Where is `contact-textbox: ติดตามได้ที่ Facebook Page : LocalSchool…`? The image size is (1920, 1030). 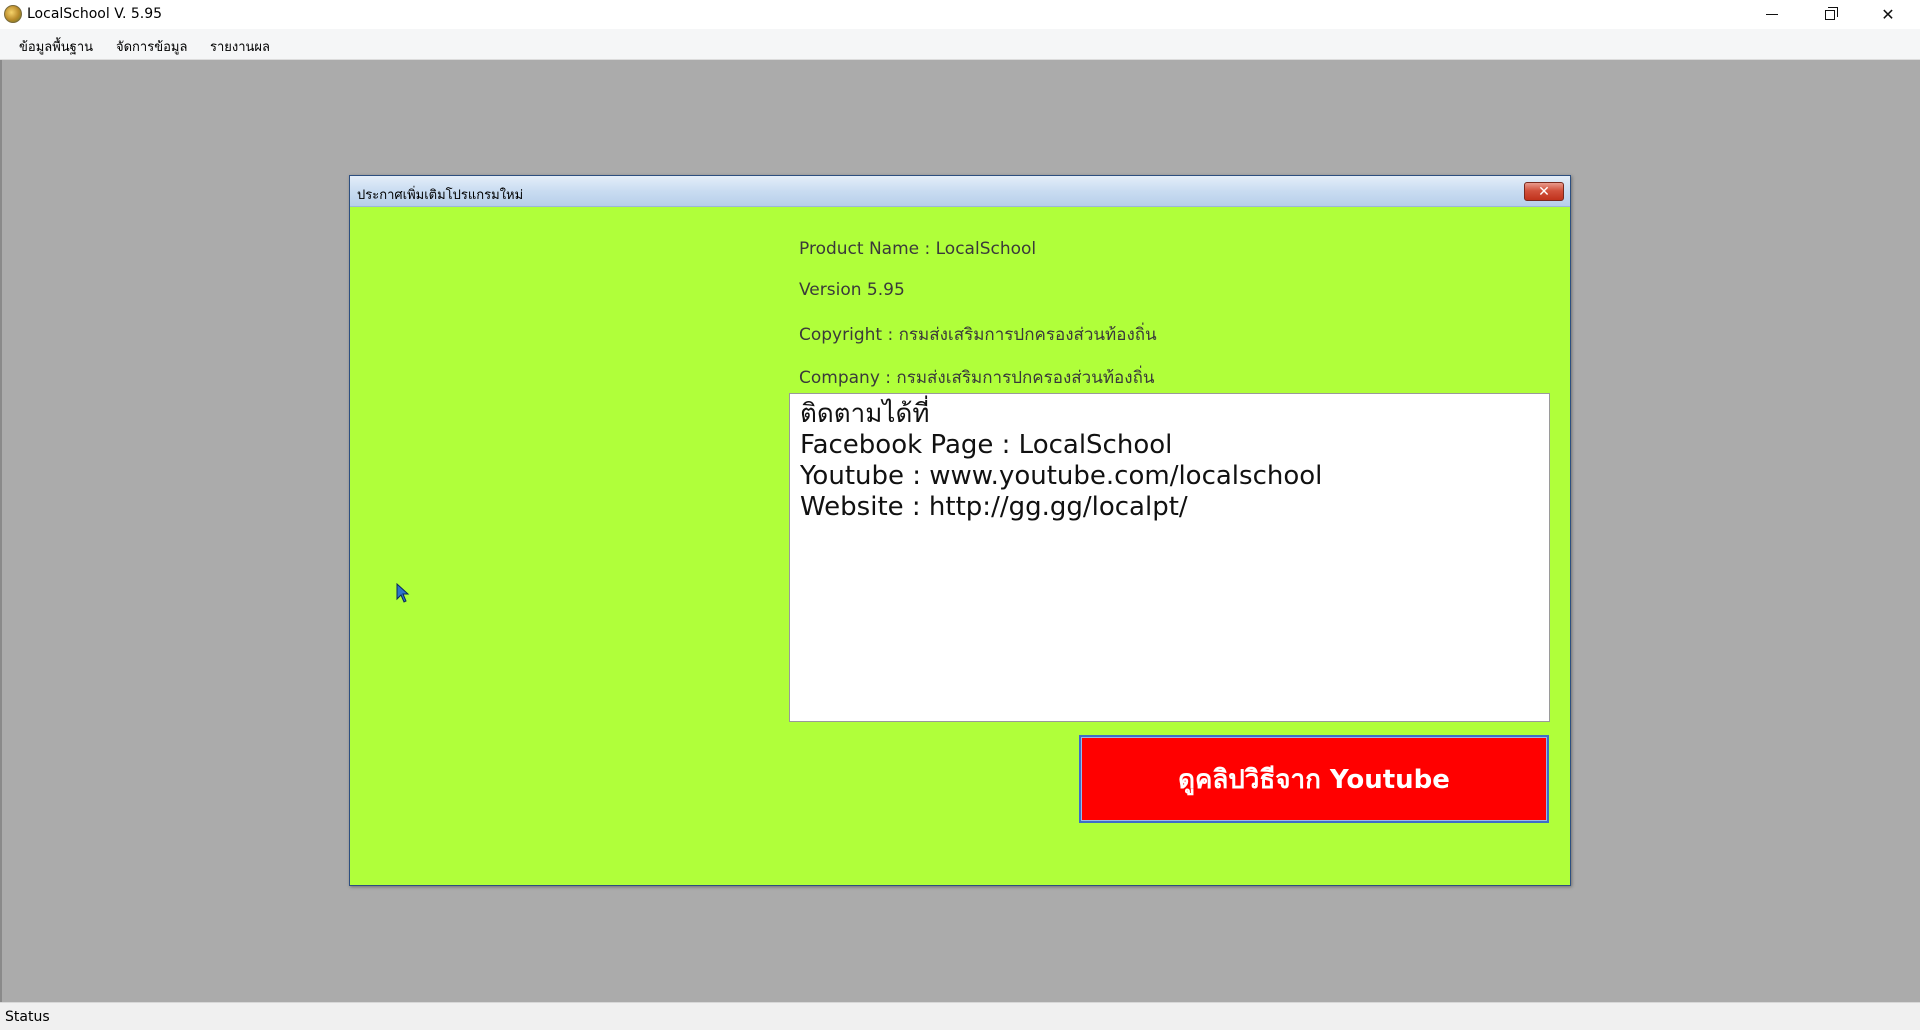 contact-textbox: ติดตามได้ที่ Facebook Page : LocalSchool… is located at coordinates (1169, 557).